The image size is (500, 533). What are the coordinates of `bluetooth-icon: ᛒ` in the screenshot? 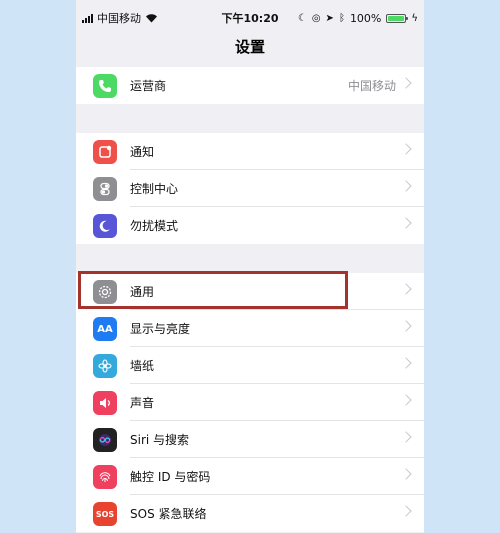 It's located at (341, 18).